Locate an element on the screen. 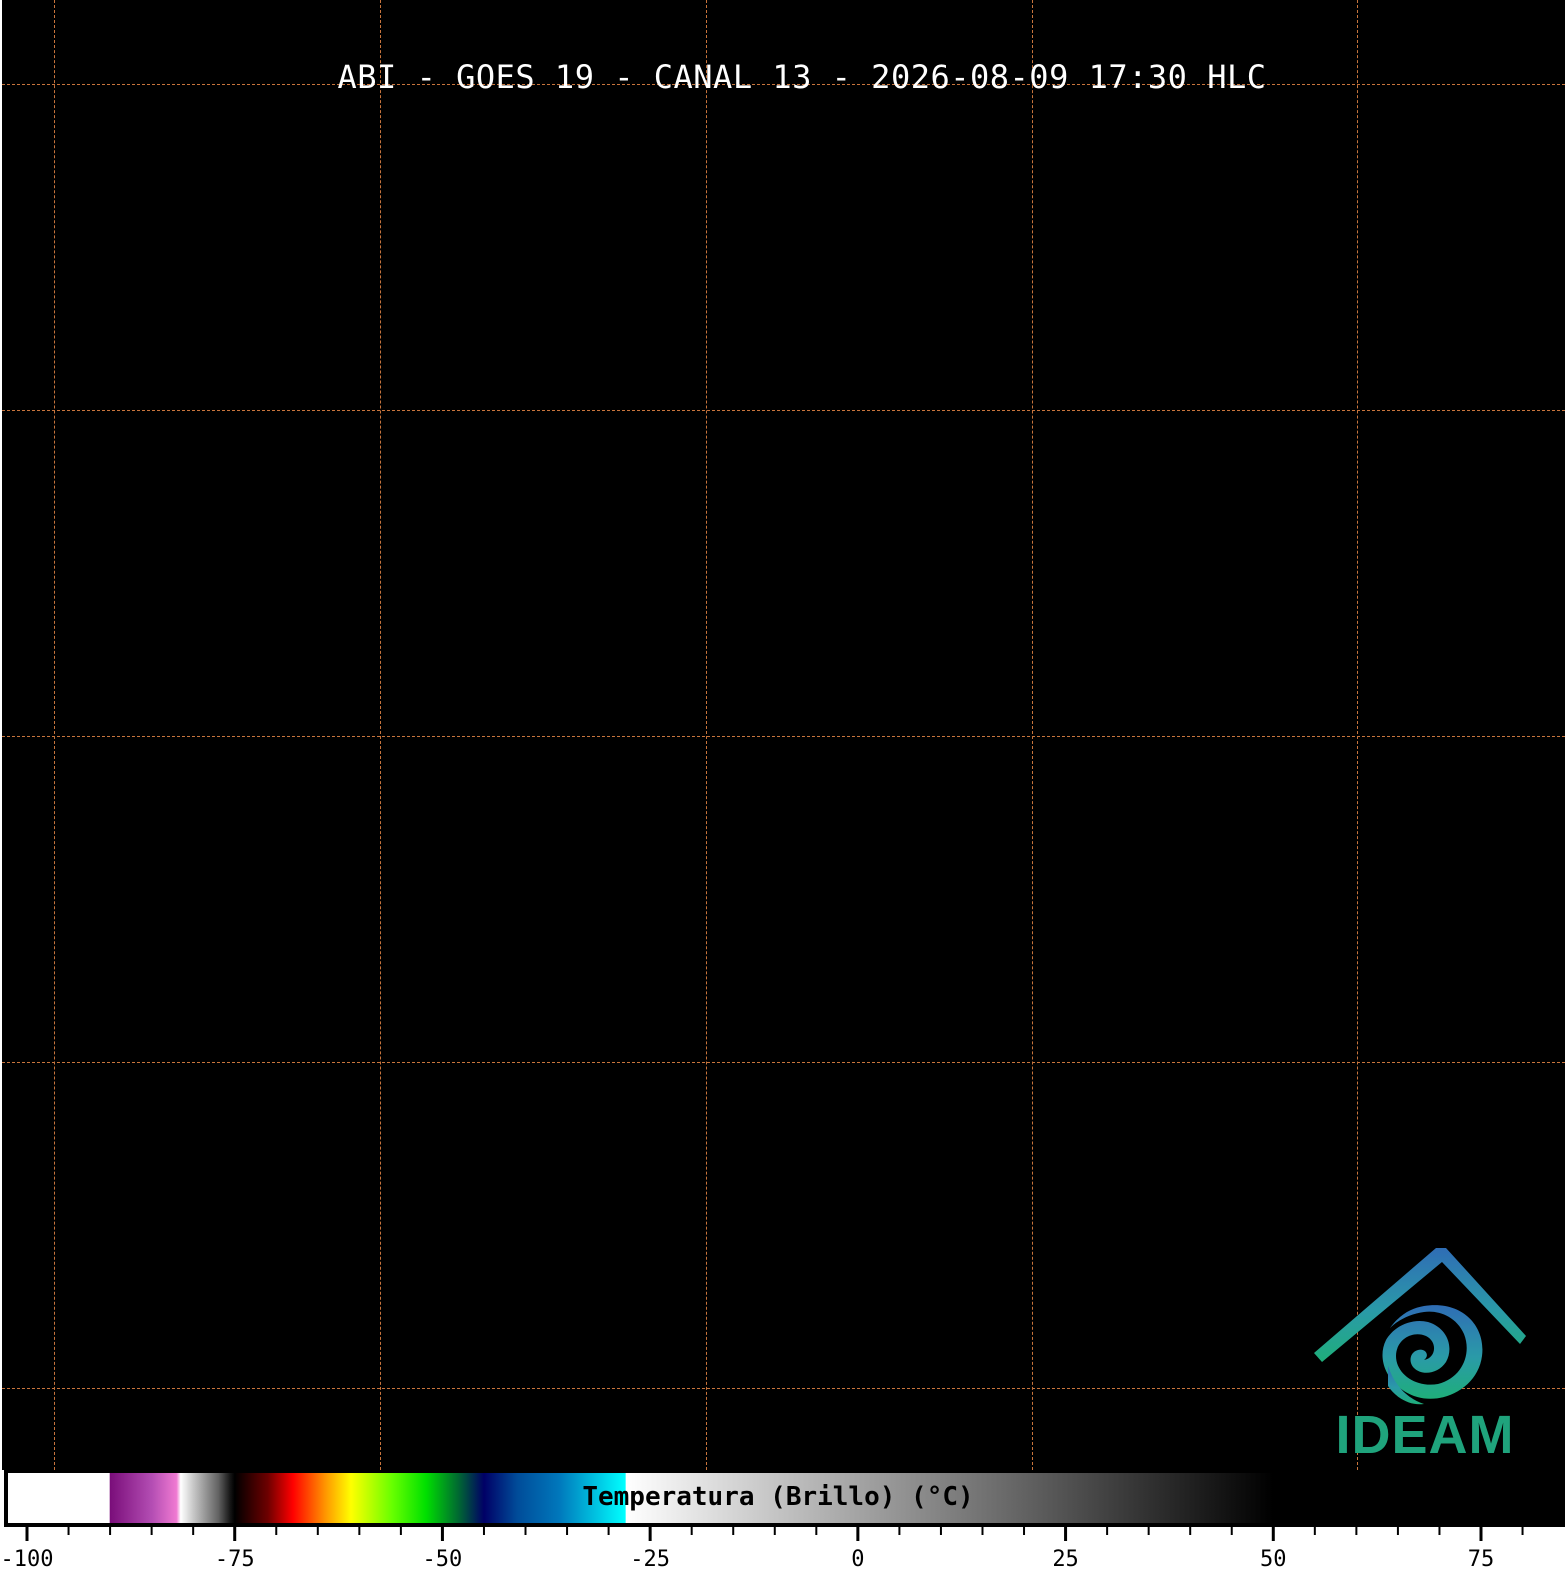 The image size is (1565, 1577). colorbar-tick-label: 25 is located at coordinates (1065, 1559).